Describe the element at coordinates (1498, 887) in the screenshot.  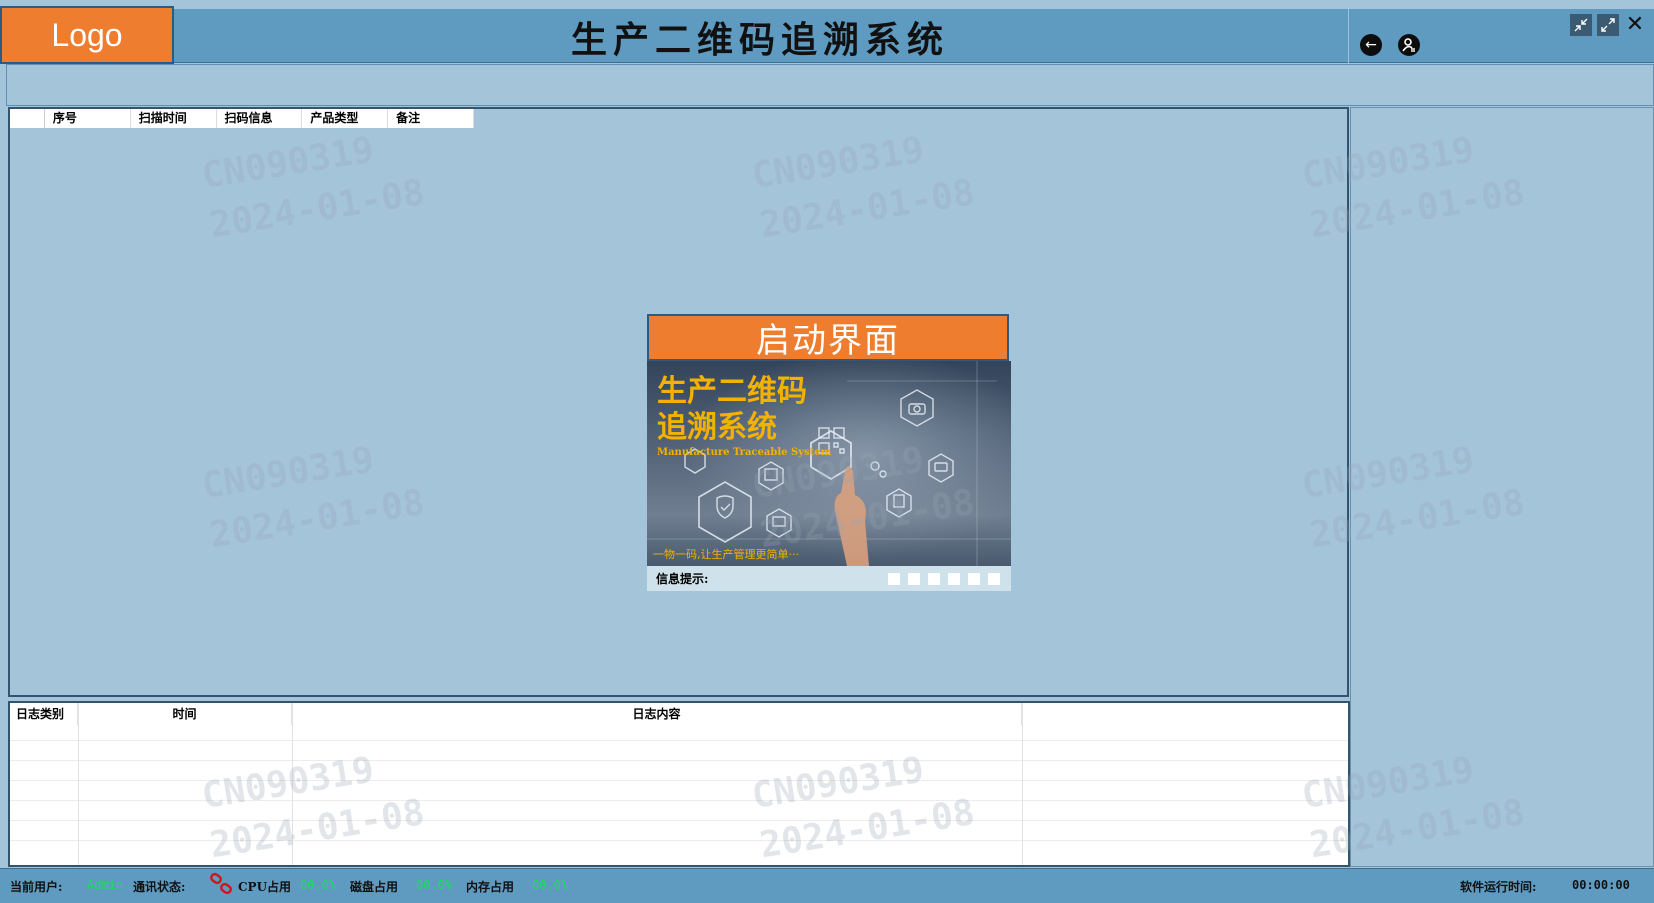
I see `runtime-label: 软件运行时间:` at that location.